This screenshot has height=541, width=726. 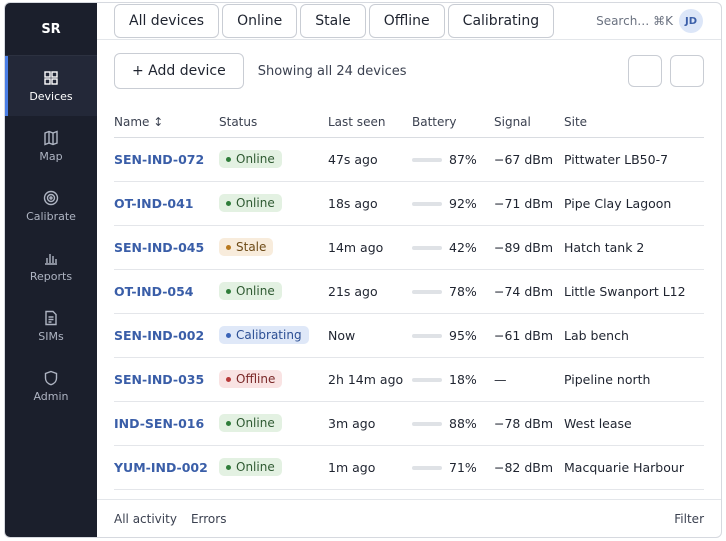 What do you see at coordinates (166, 291) in the screenshot?
I see `device-name-link: OT-IND-054` at bounding box center [166, 291].